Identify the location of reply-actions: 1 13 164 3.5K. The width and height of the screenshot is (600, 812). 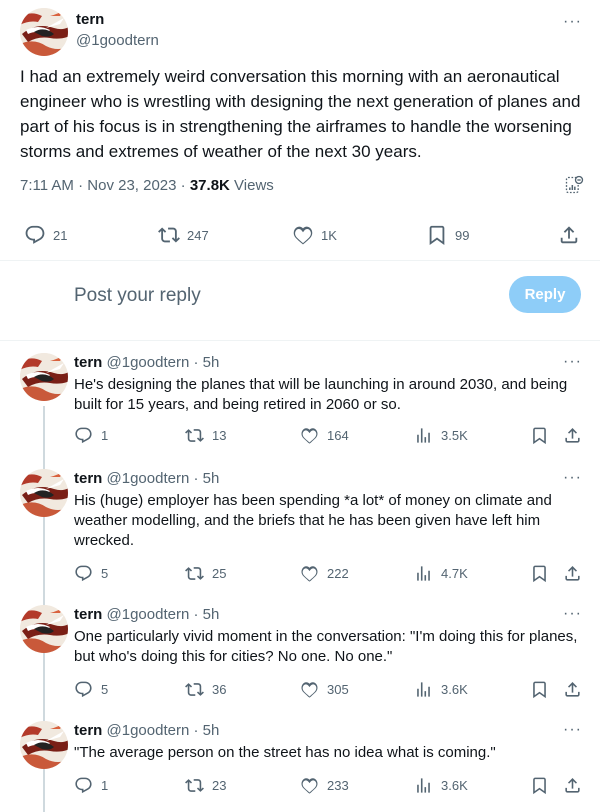
(300, 437).